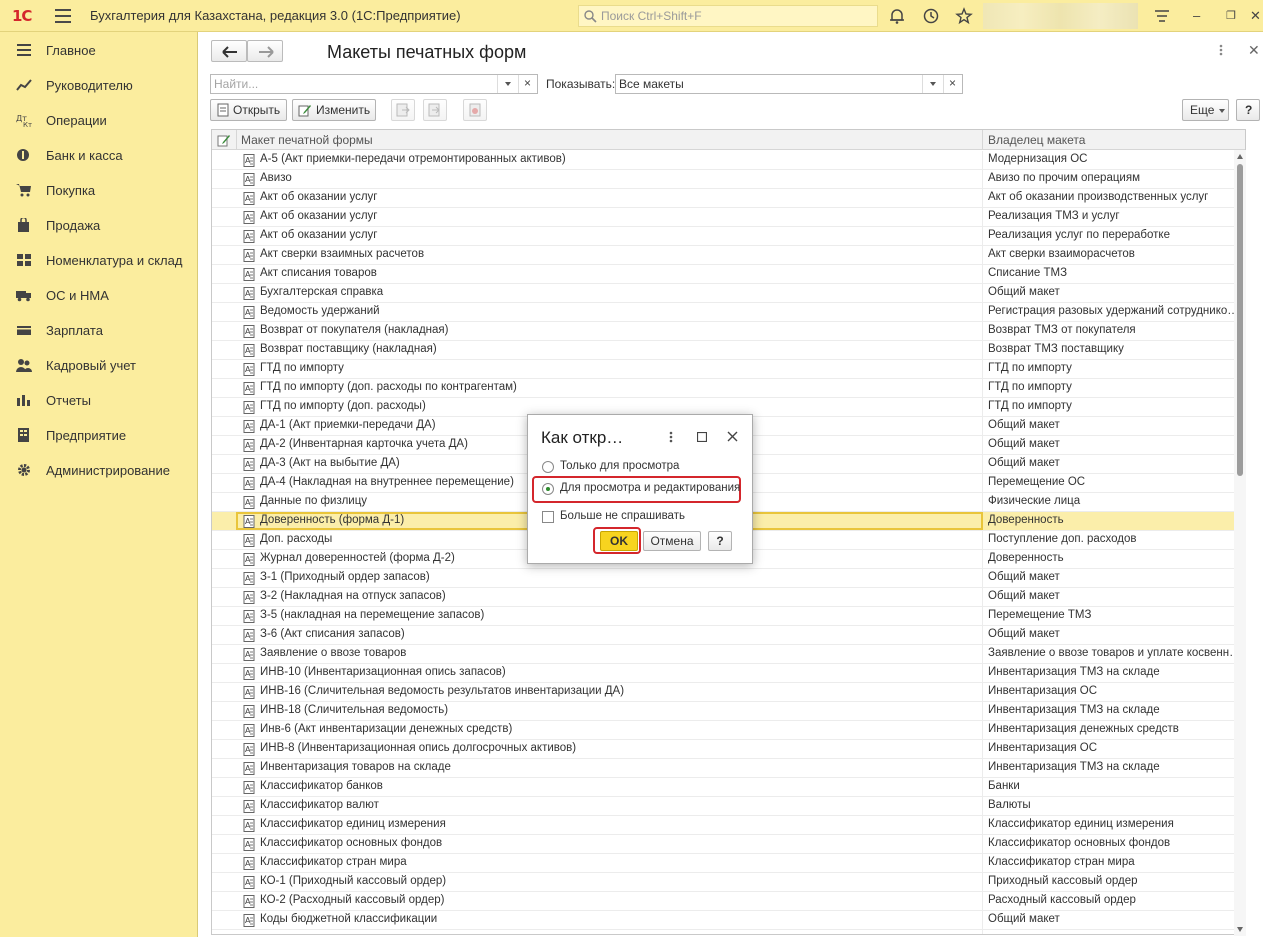 This screenshot has width=1263, height=937. Describe the element at coordinates (548, 489) in the screenshot. I see `radio-view-edit` at that location.